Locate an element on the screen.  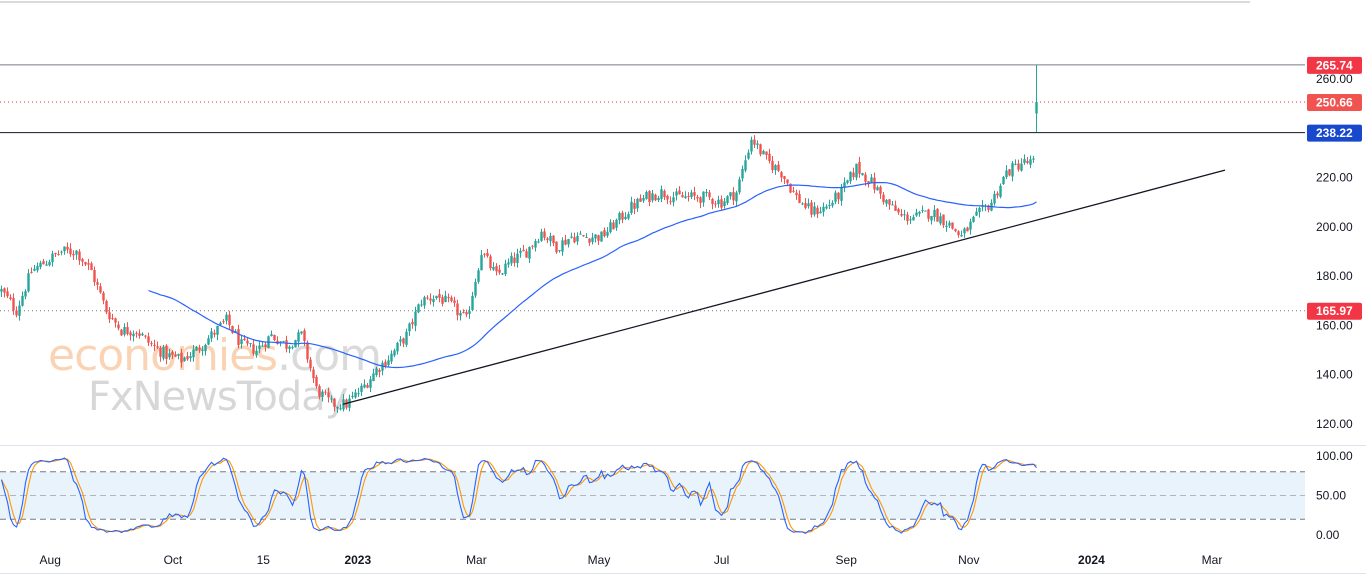
y-tick-label: 180.00 is located at coordinates (1334, 276).